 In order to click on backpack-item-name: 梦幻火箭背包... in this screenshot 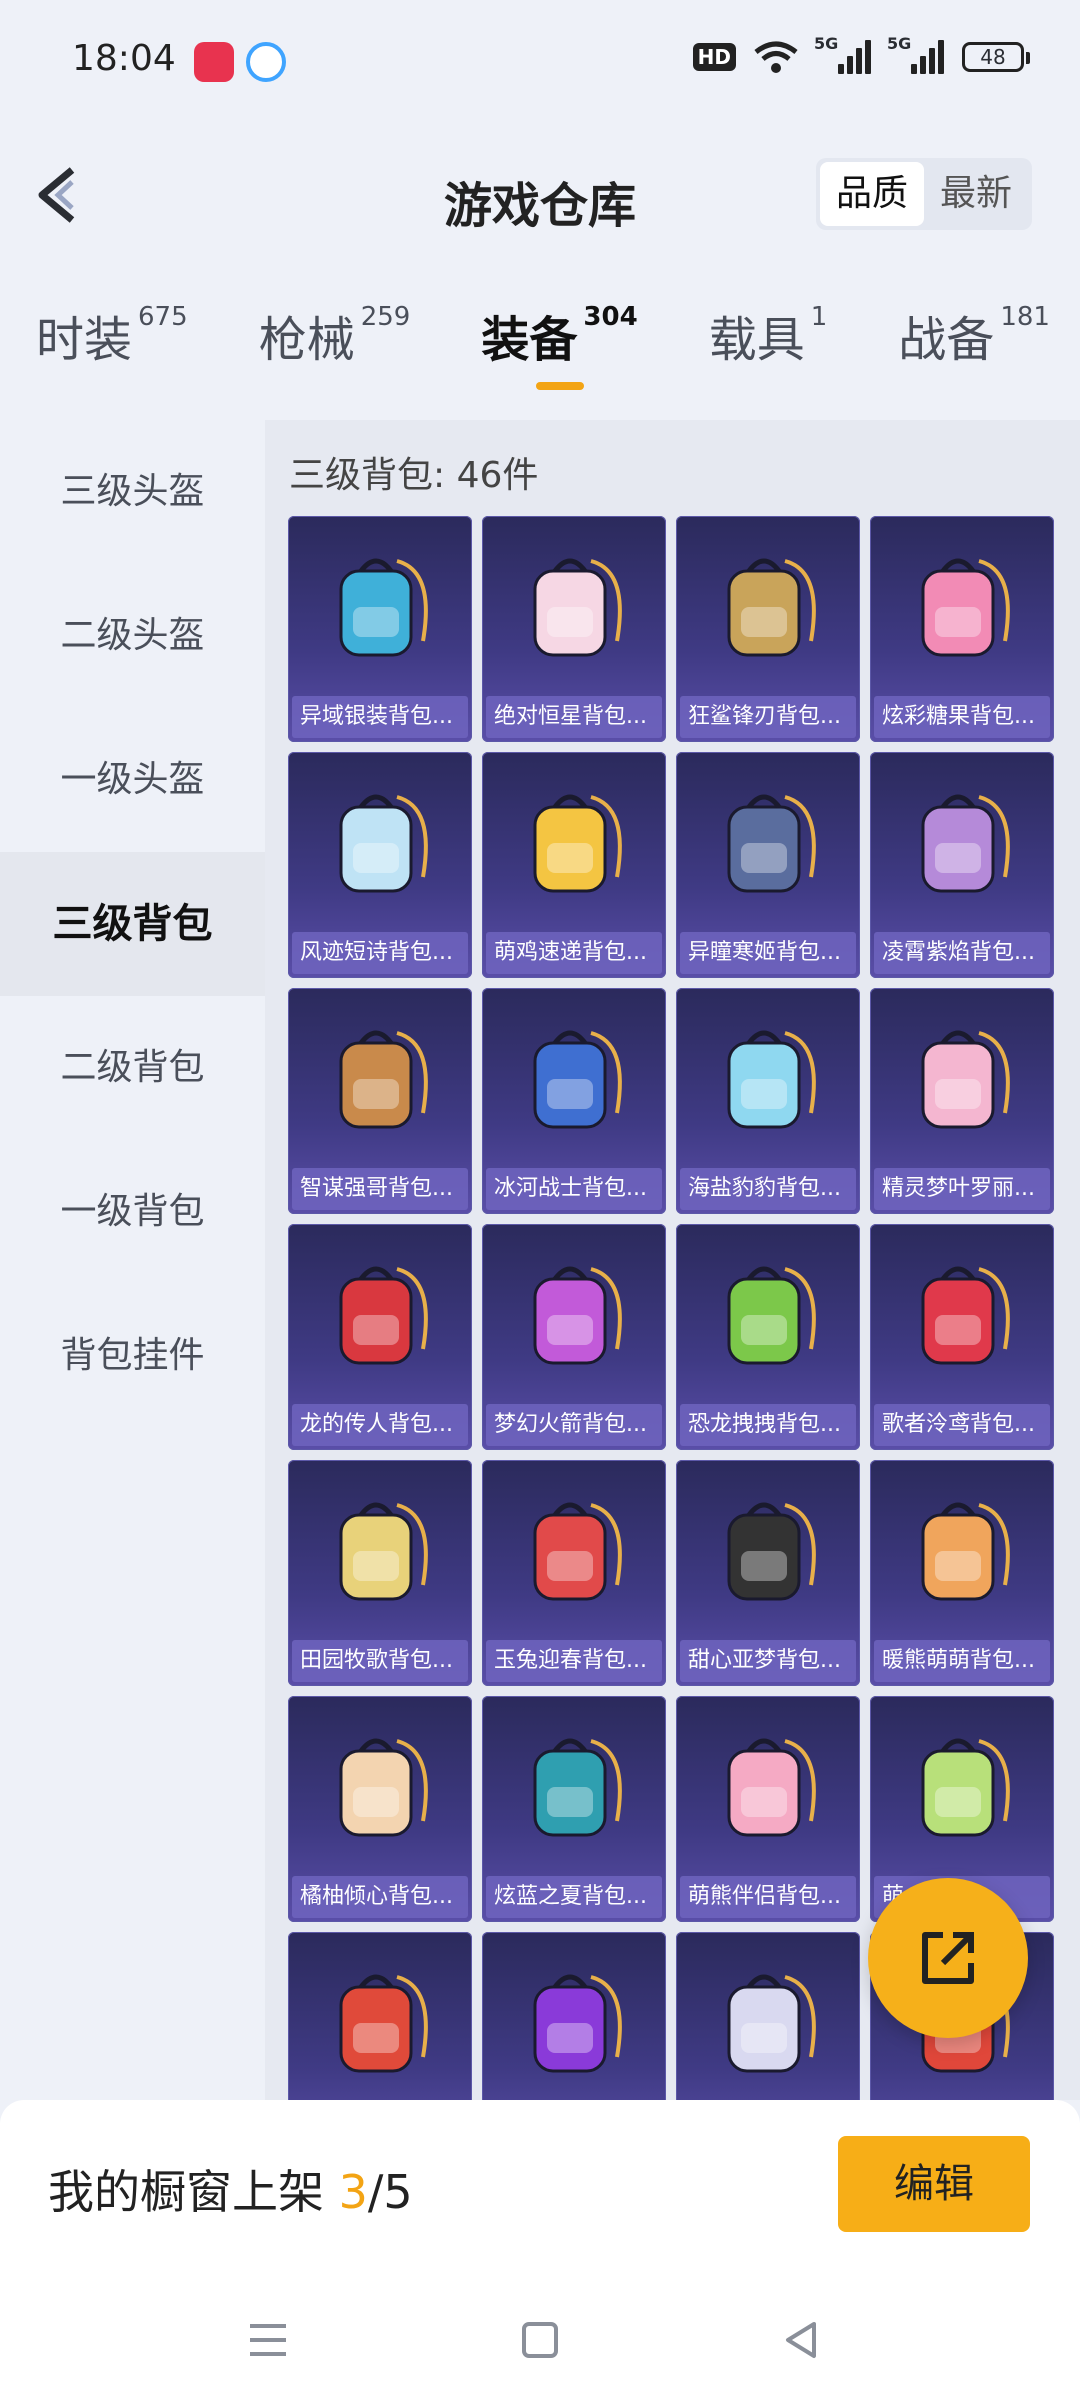, I will do `click(574, 1425)`.